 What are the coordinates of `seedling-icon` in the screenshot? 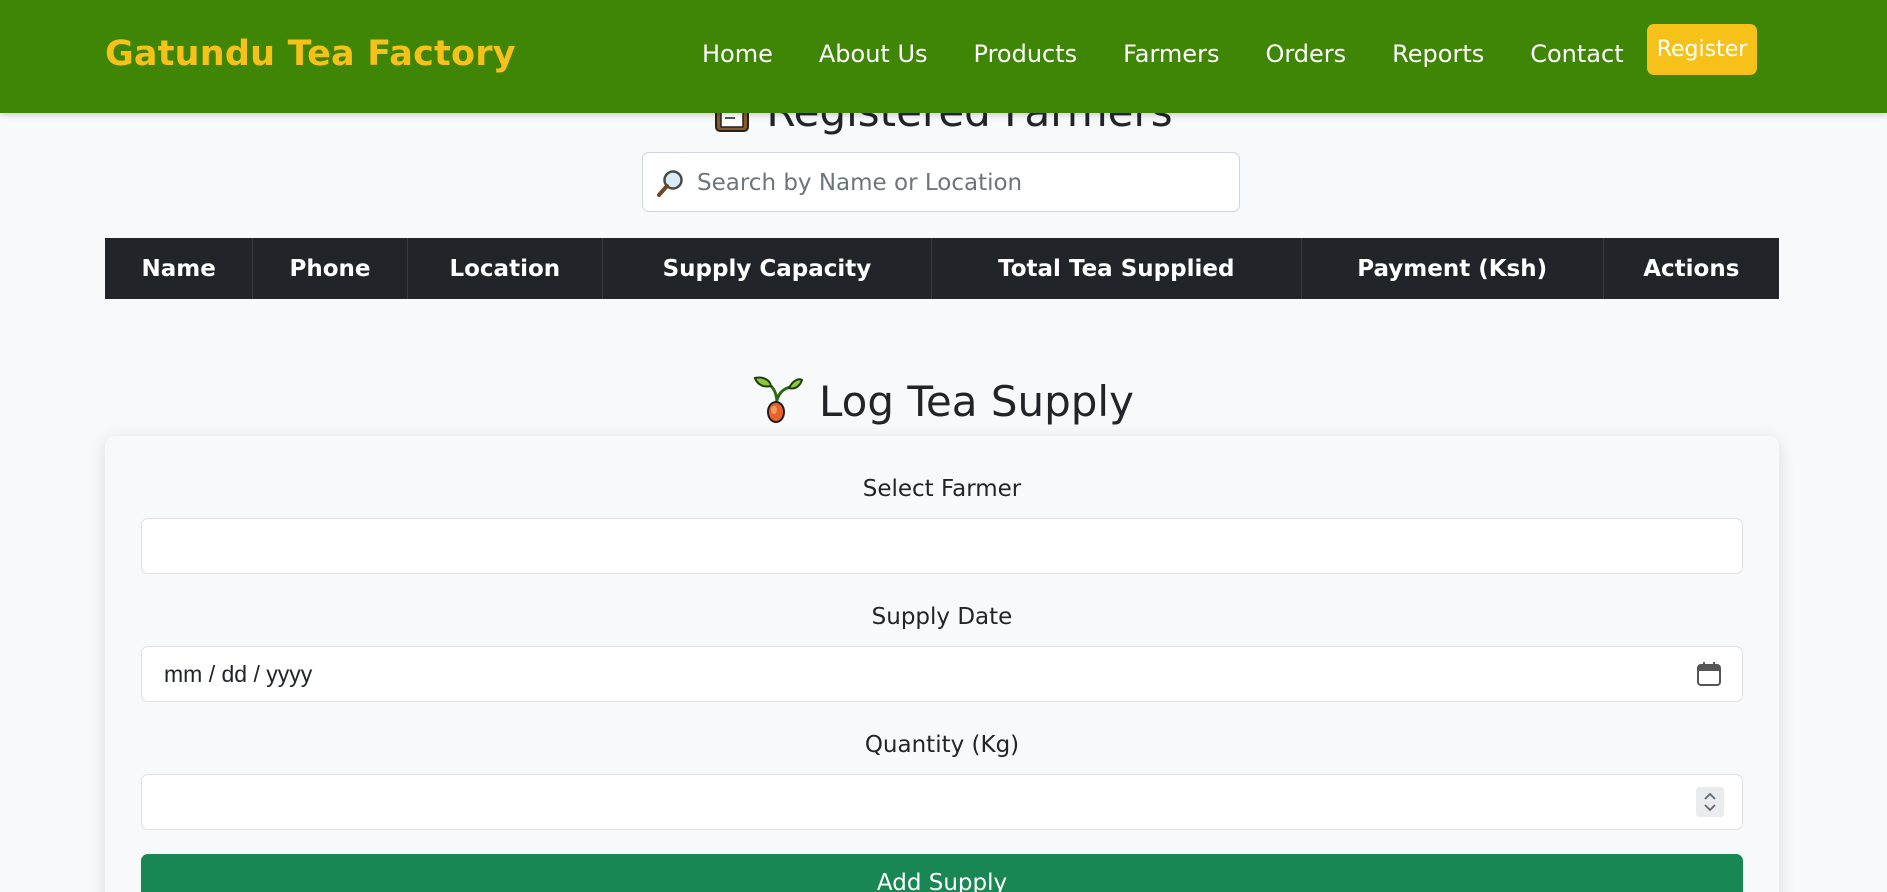 It's located at (778, 399).